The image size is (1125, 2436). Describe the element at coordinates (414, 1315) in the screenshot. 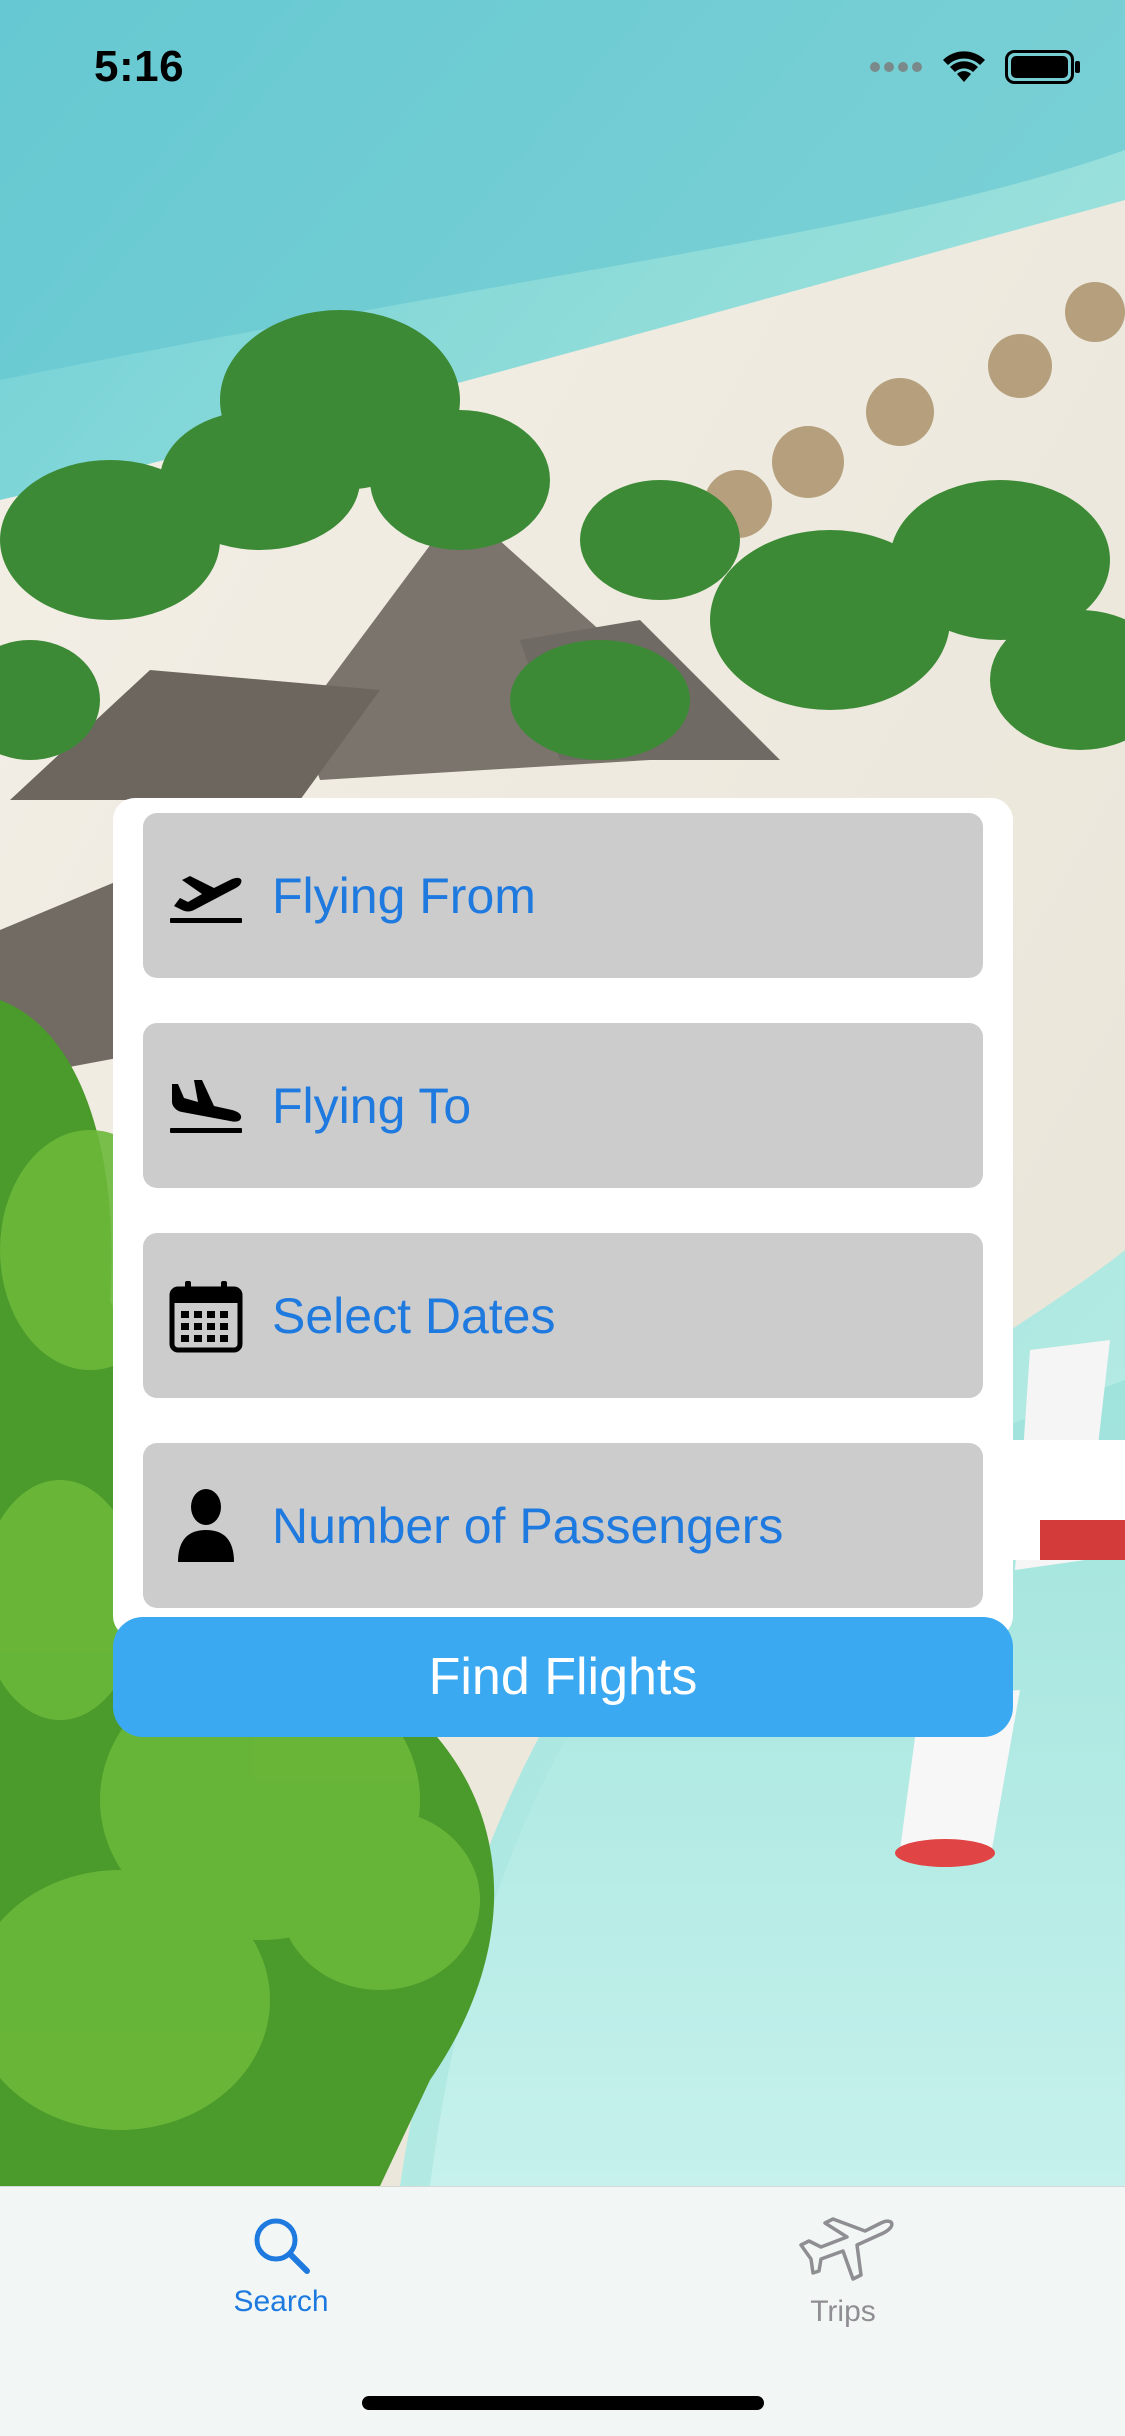

I see `select-dates-label: Select Dates` at that location.